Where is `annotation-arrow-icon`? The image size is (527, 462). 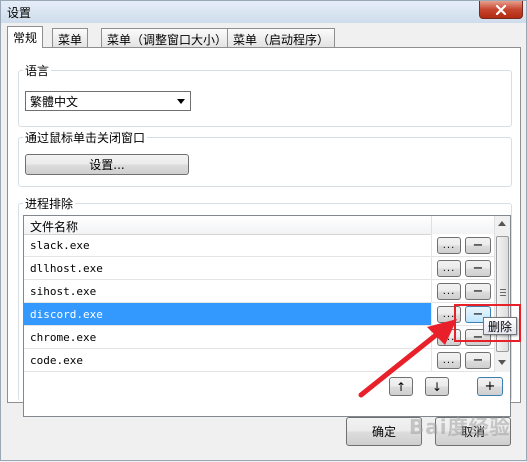
annotation-arrow-icon is located at coordinates (407, 358).